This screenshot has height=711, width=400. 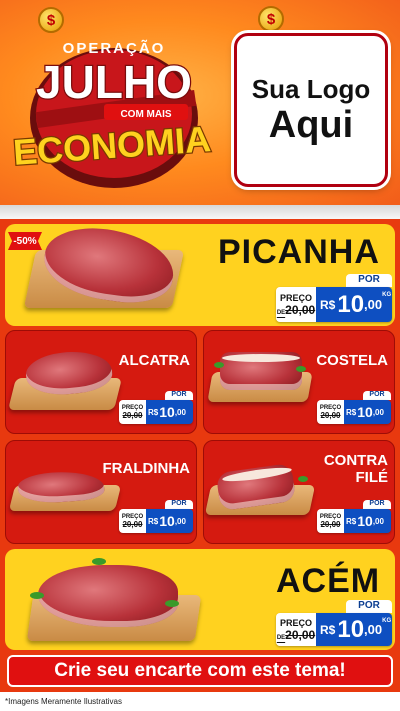 I want to click on header-divider, so click(x=200, y=212).